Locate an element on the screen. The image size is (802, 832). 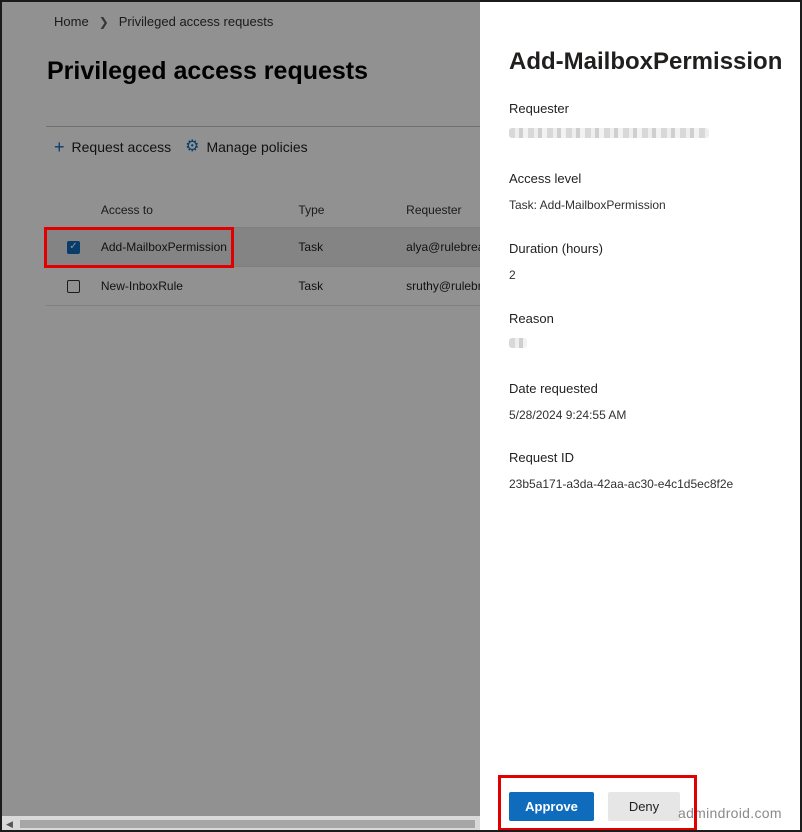
field-label: Date requested is located at coordinates (553, 388).